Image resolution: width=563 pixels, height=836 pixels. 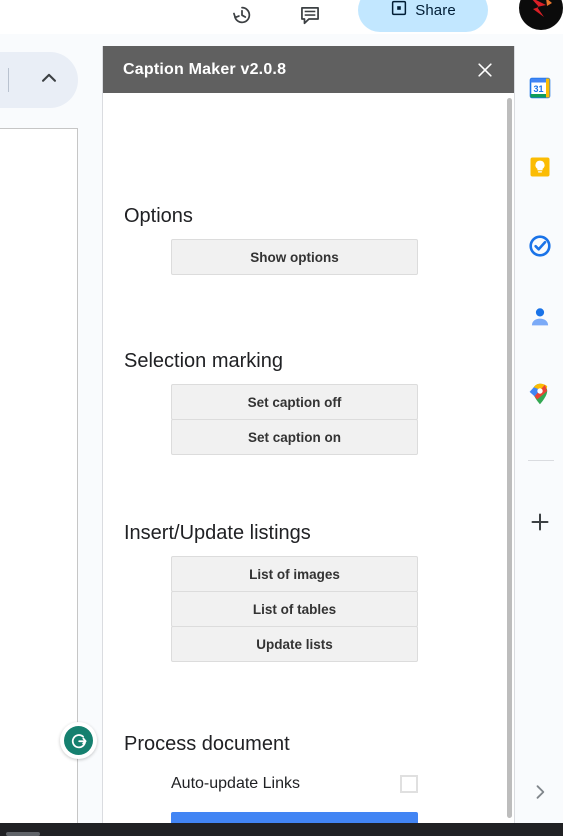 What do you see at coordinates (509, 458) in the screenshot?
I see `panel-scrollbar` at bounding box center [509, 458].